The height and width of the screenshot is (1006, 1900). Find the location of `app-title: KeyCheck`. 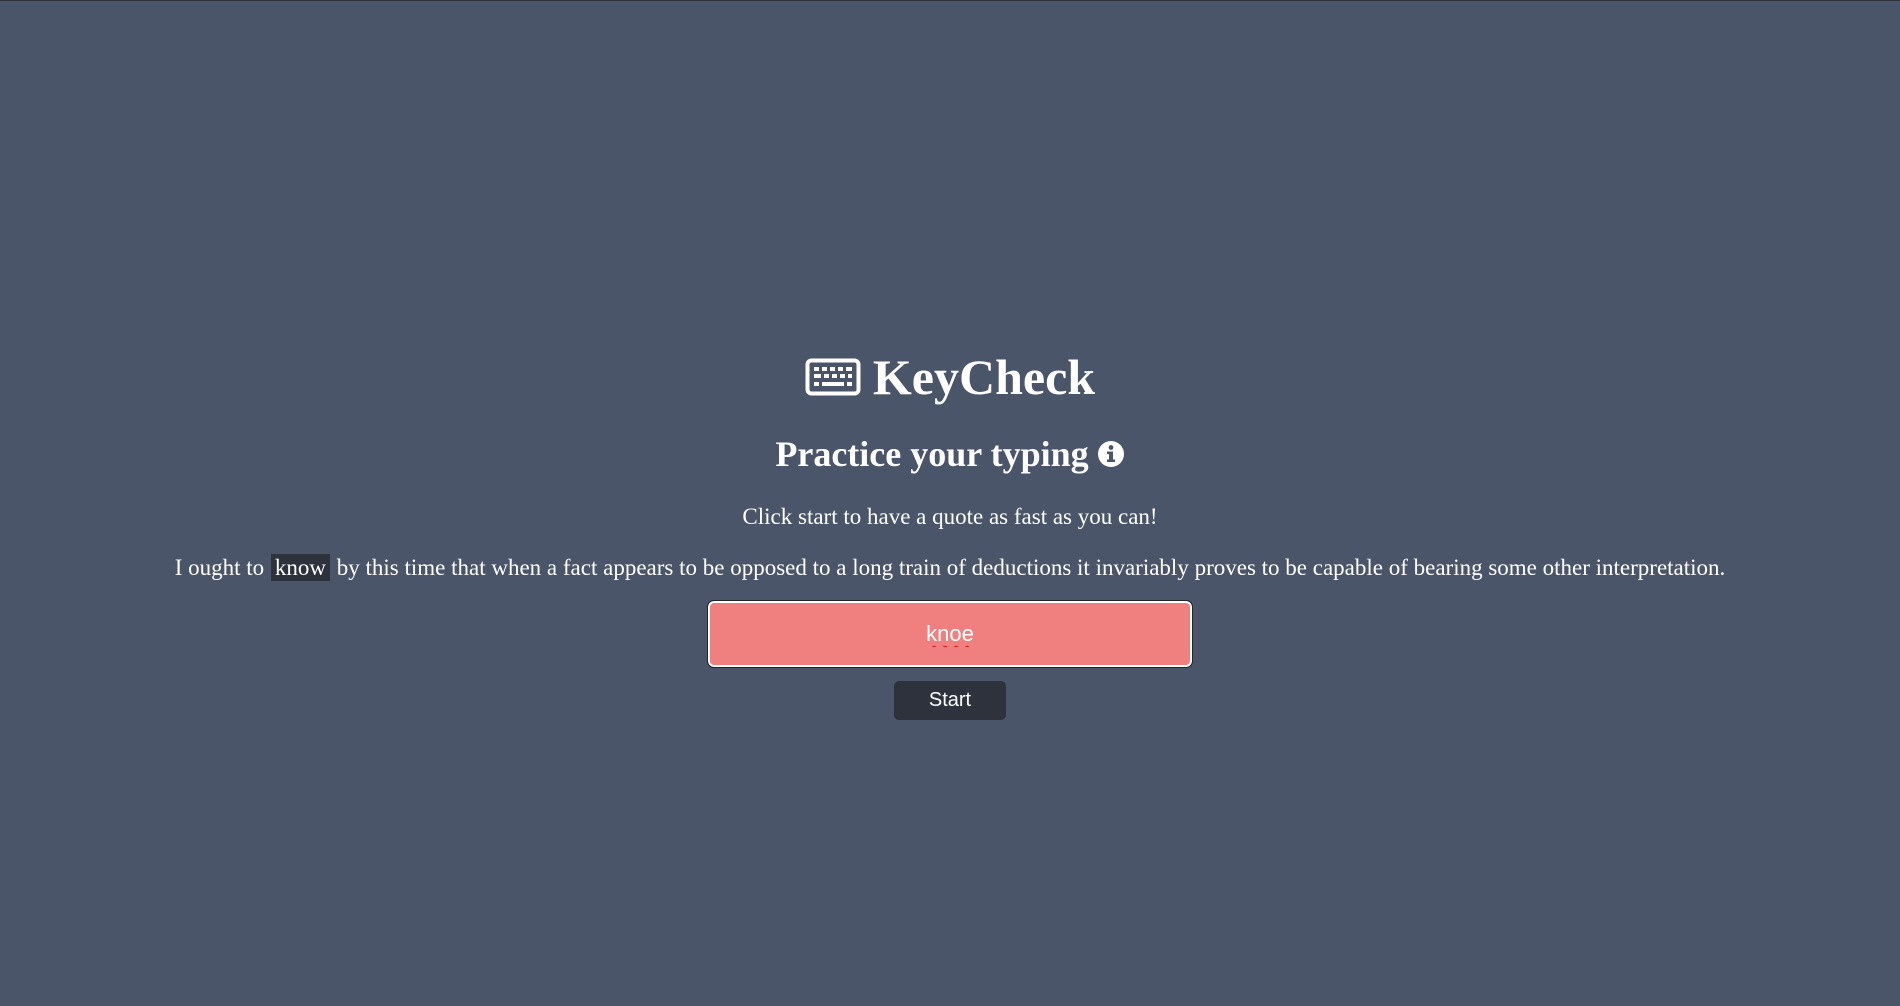

app-title: KeyCheck is located at coordinates (984, 377).